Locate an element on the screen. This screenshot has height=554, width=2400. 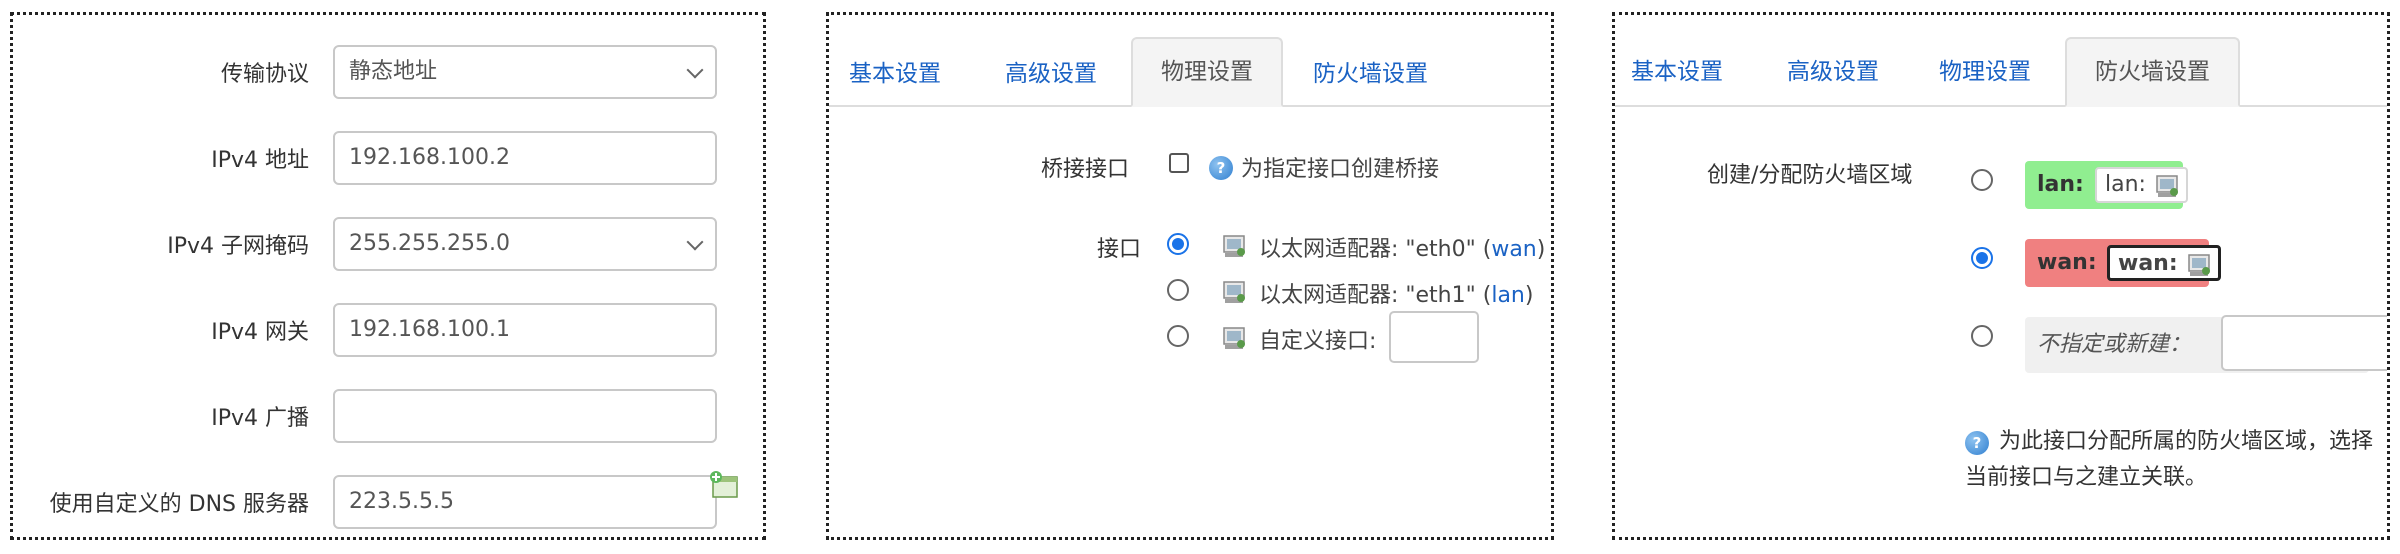
ipv4-gateway-label: IPv4 网关 is located at coordinates (260, 332).